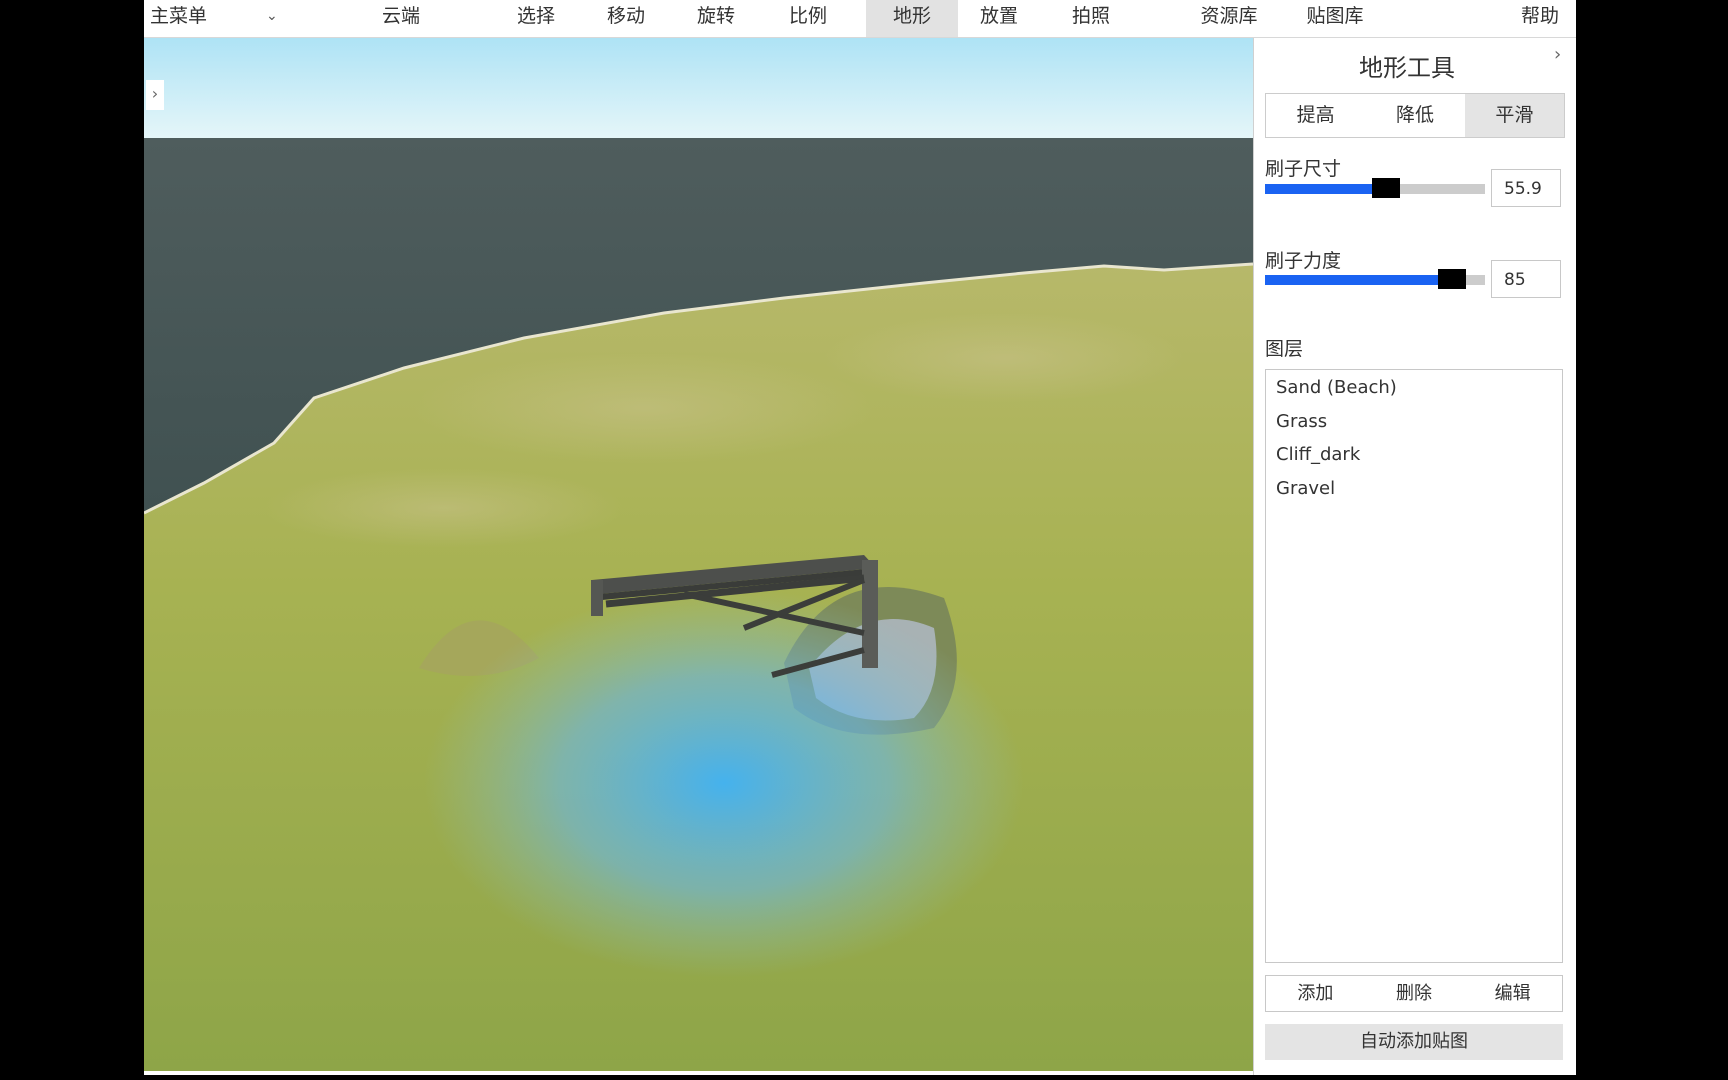 The height and width of the screenshot is (1080, 1728). Describe the element at coordinates (1414, 490) in the screenshot. I see `list-item: Gravel` at that location.